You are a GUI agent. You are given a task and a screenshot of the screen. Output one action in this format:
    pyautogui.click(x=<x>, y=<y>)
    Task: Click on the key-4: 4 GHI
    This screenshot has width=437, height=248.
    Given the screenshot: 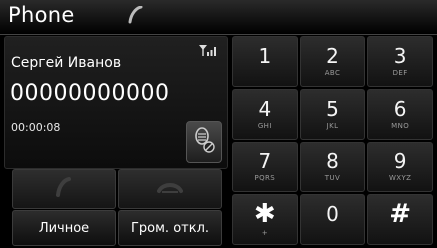 What is the action you would take?
    pyautogui.click(x=265, y=114)
    